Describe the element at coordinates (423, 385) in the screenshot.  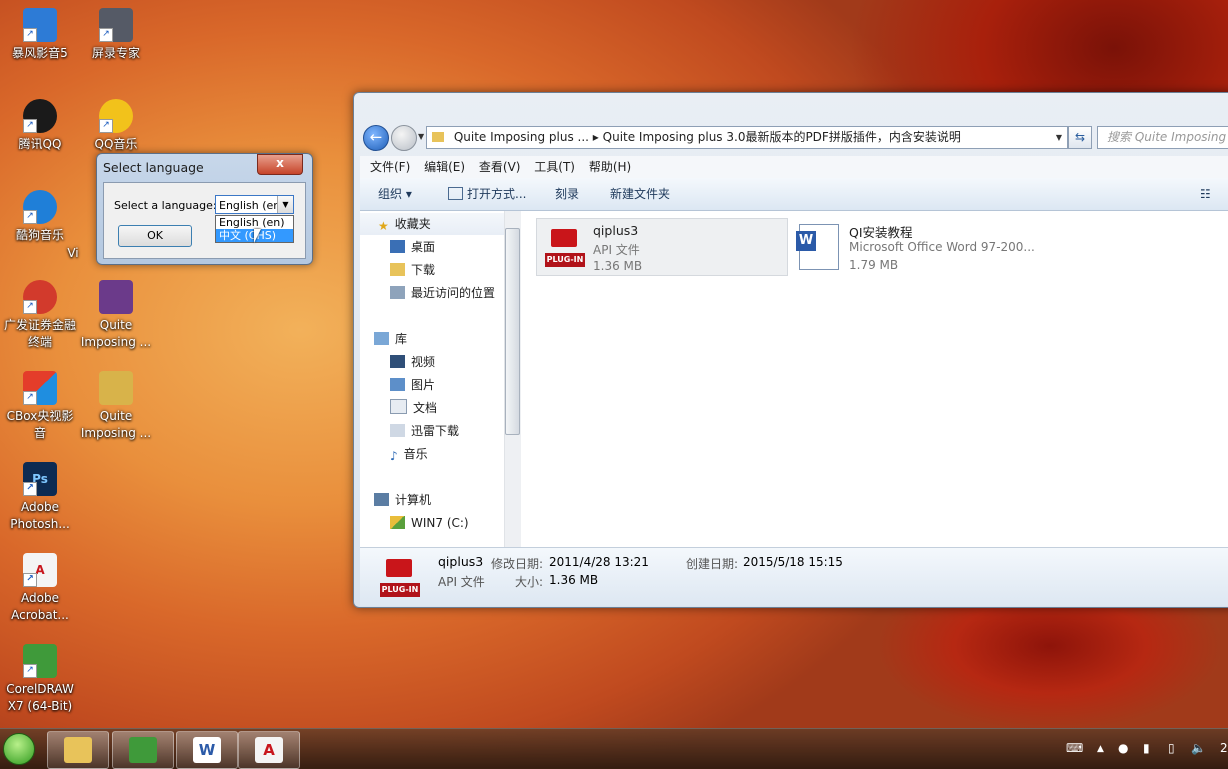
I see `nav-label: 图片` at that location.